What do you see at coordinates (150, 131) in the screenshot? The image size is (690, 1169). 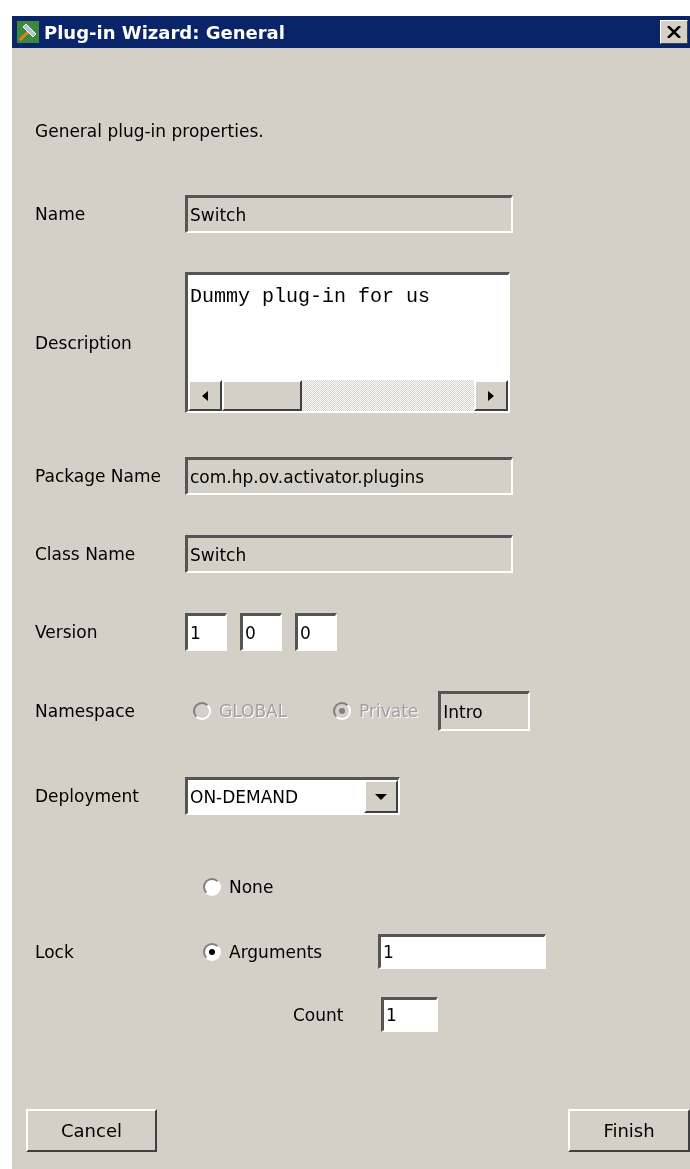 I see `intro-text: General plug-in properties.` at bounding box center [150, 131].